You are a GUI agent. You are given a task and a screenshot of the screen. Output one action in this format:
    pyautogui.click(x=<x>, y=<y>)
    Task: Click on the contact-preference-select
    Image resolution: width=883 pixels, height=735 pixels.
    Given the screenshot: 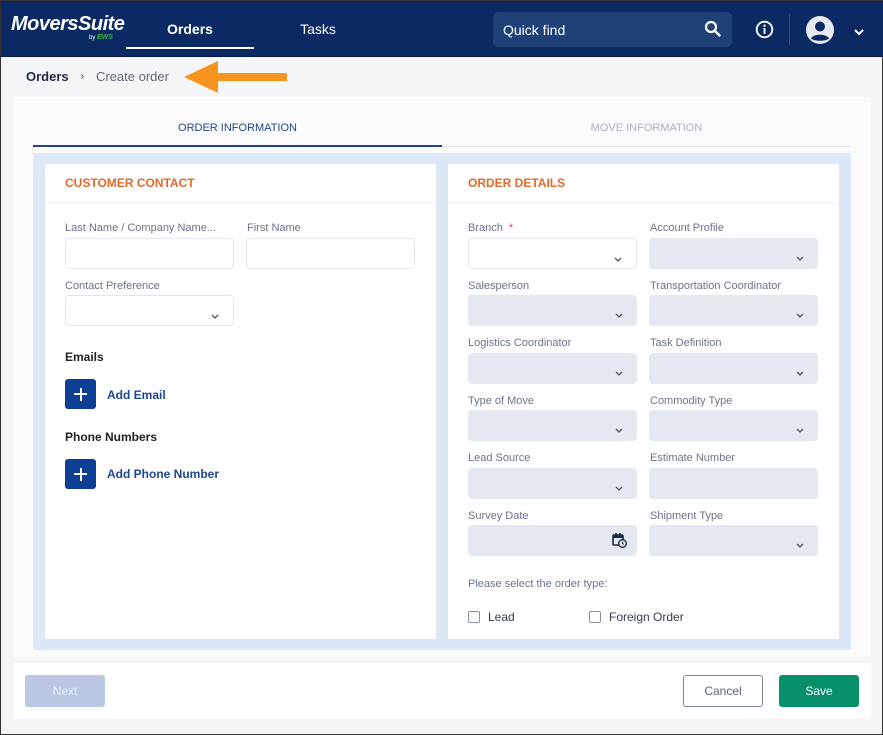 What is the action you would take?
    pyautogui.click(x=149, y=310)
    